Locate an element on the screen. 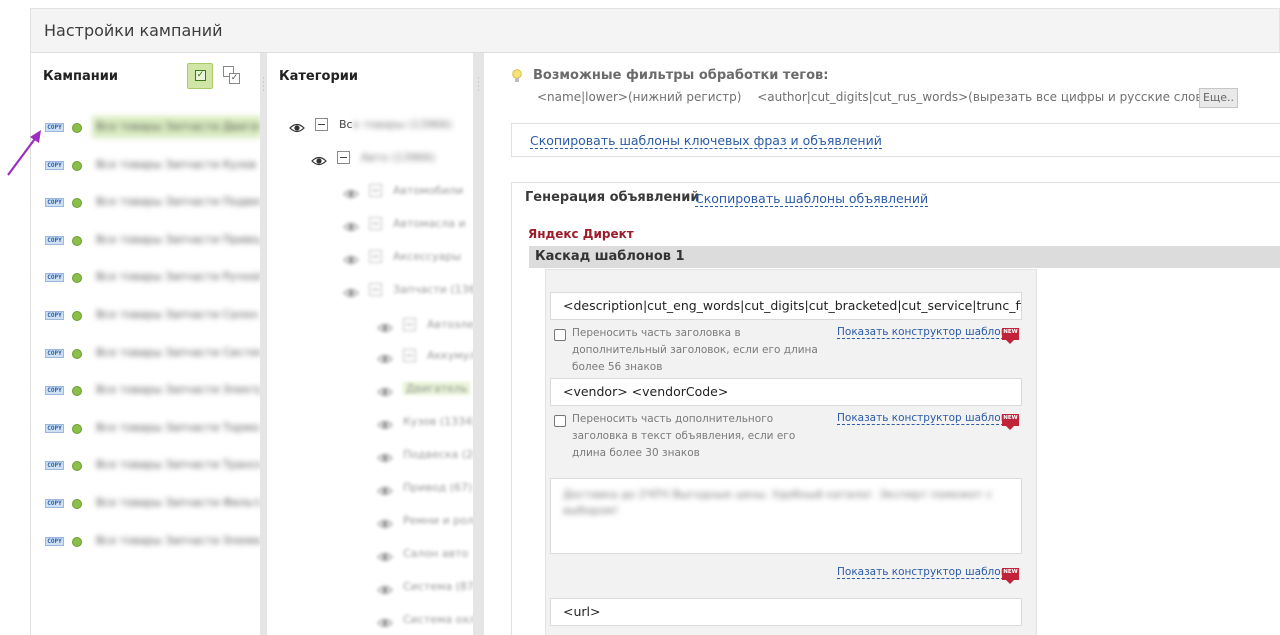 The image size is (1280, 635). category-row: Аксессуары is located at coordinates (370, 258).